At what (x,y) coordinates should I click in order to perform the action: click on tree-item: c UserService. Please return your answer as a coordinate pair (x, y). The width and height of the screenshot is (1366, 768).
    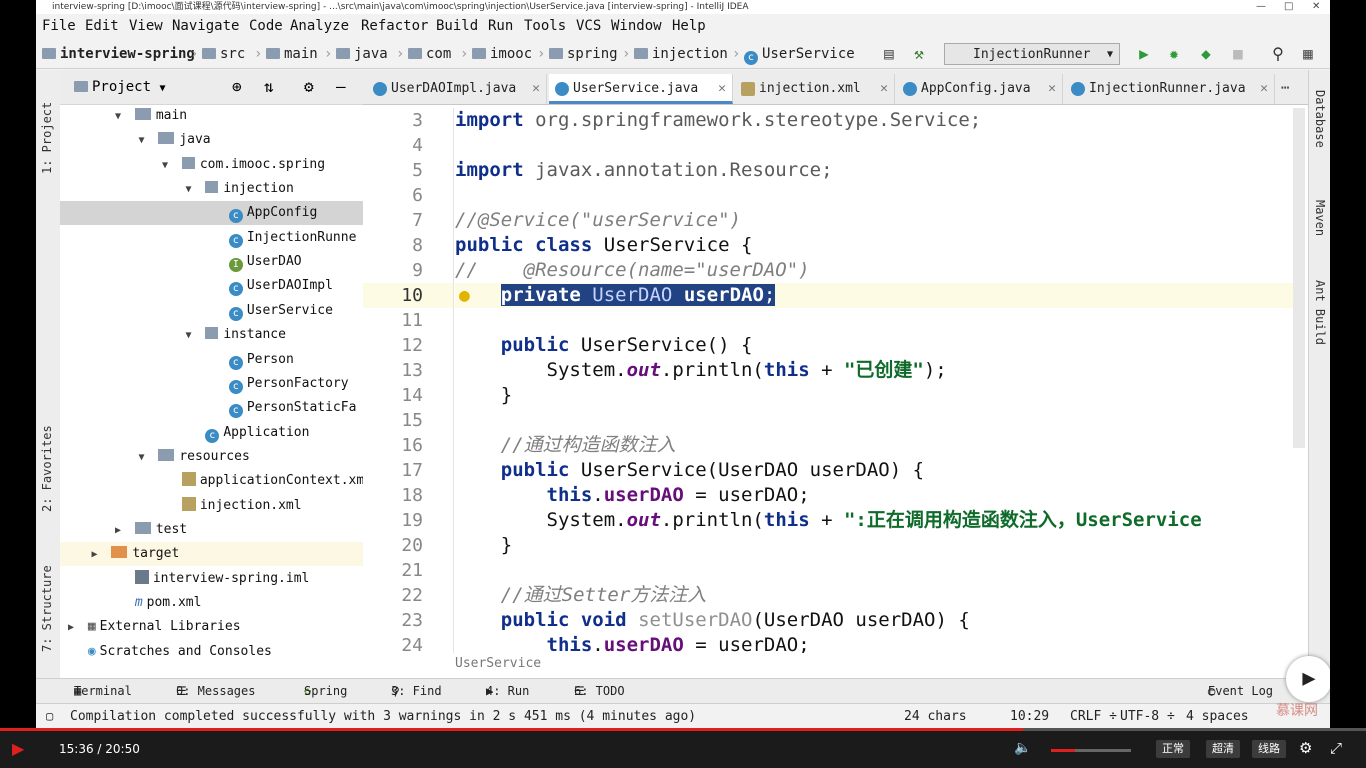
    Looking at the image, I should click on (211, 311).